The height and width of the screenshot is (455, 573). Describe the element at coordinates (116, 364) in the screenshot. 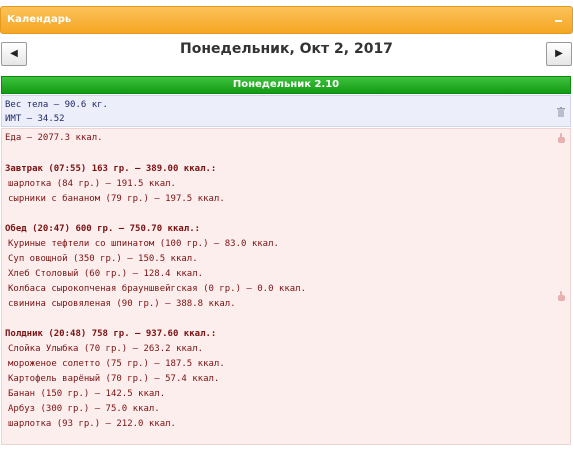

I see `food-item: мороженое солетто (75 гр.) – 187.5 ккал.` at that location.